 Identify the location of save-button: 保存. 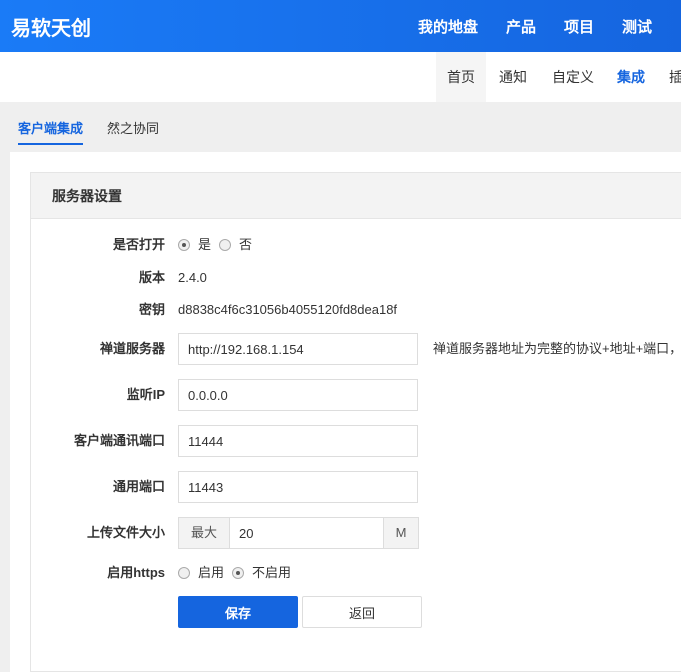
(238, 612).